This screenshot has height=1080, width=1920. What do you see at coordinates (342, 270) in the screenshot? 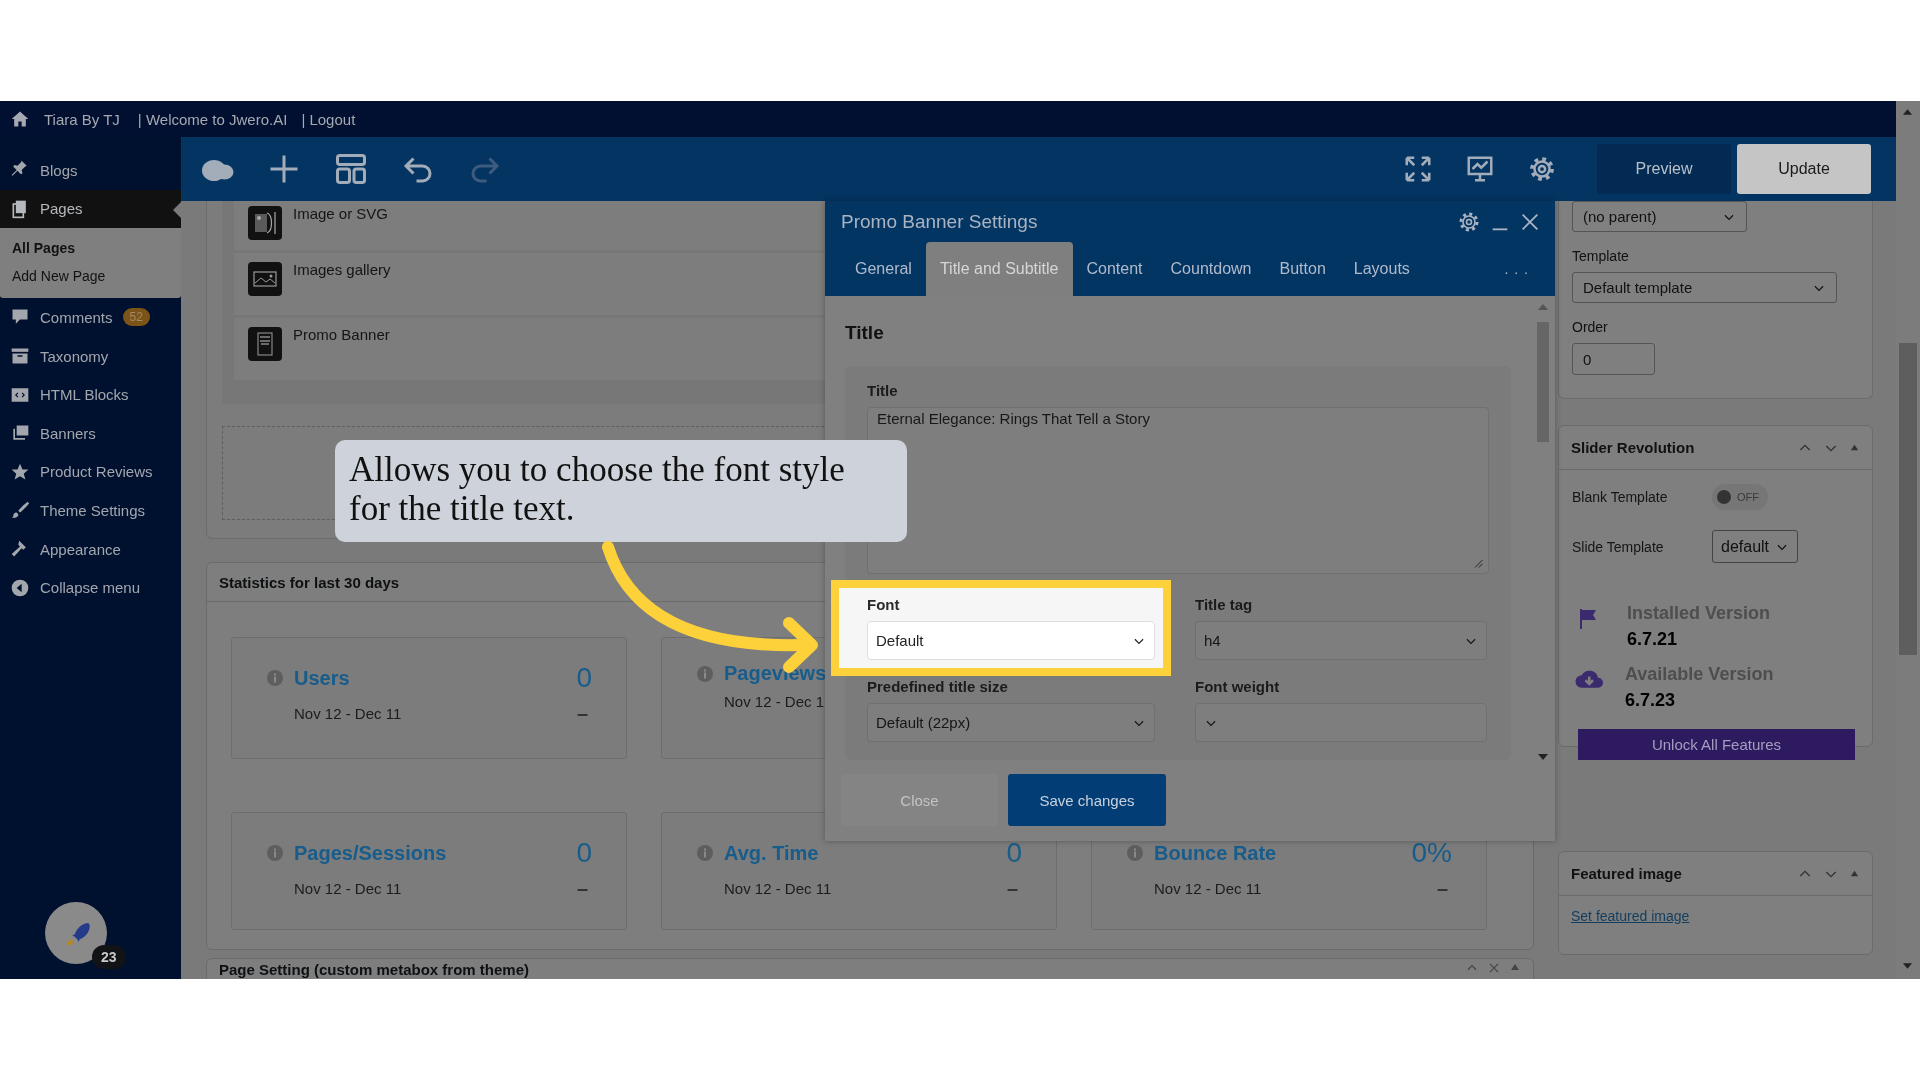
I see `element-label: Images gallery` at bounding box center [342, 270].